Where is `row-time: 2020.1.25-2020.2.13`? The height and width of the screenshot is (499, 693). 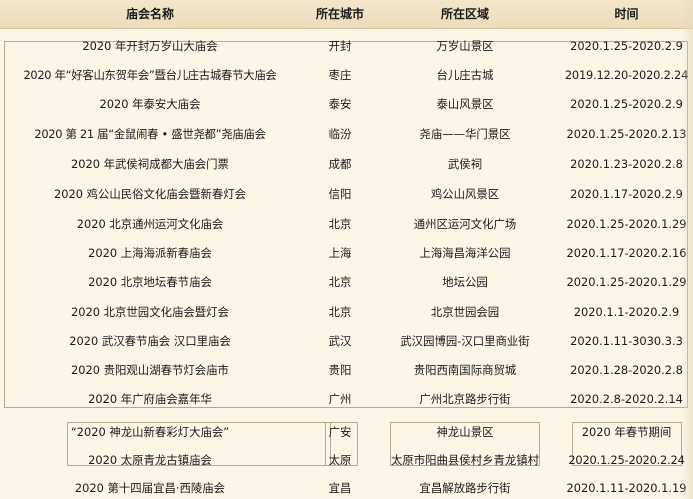 row-time: 2020.1.25-2020.2.13 is located at coordinates (626, 134).